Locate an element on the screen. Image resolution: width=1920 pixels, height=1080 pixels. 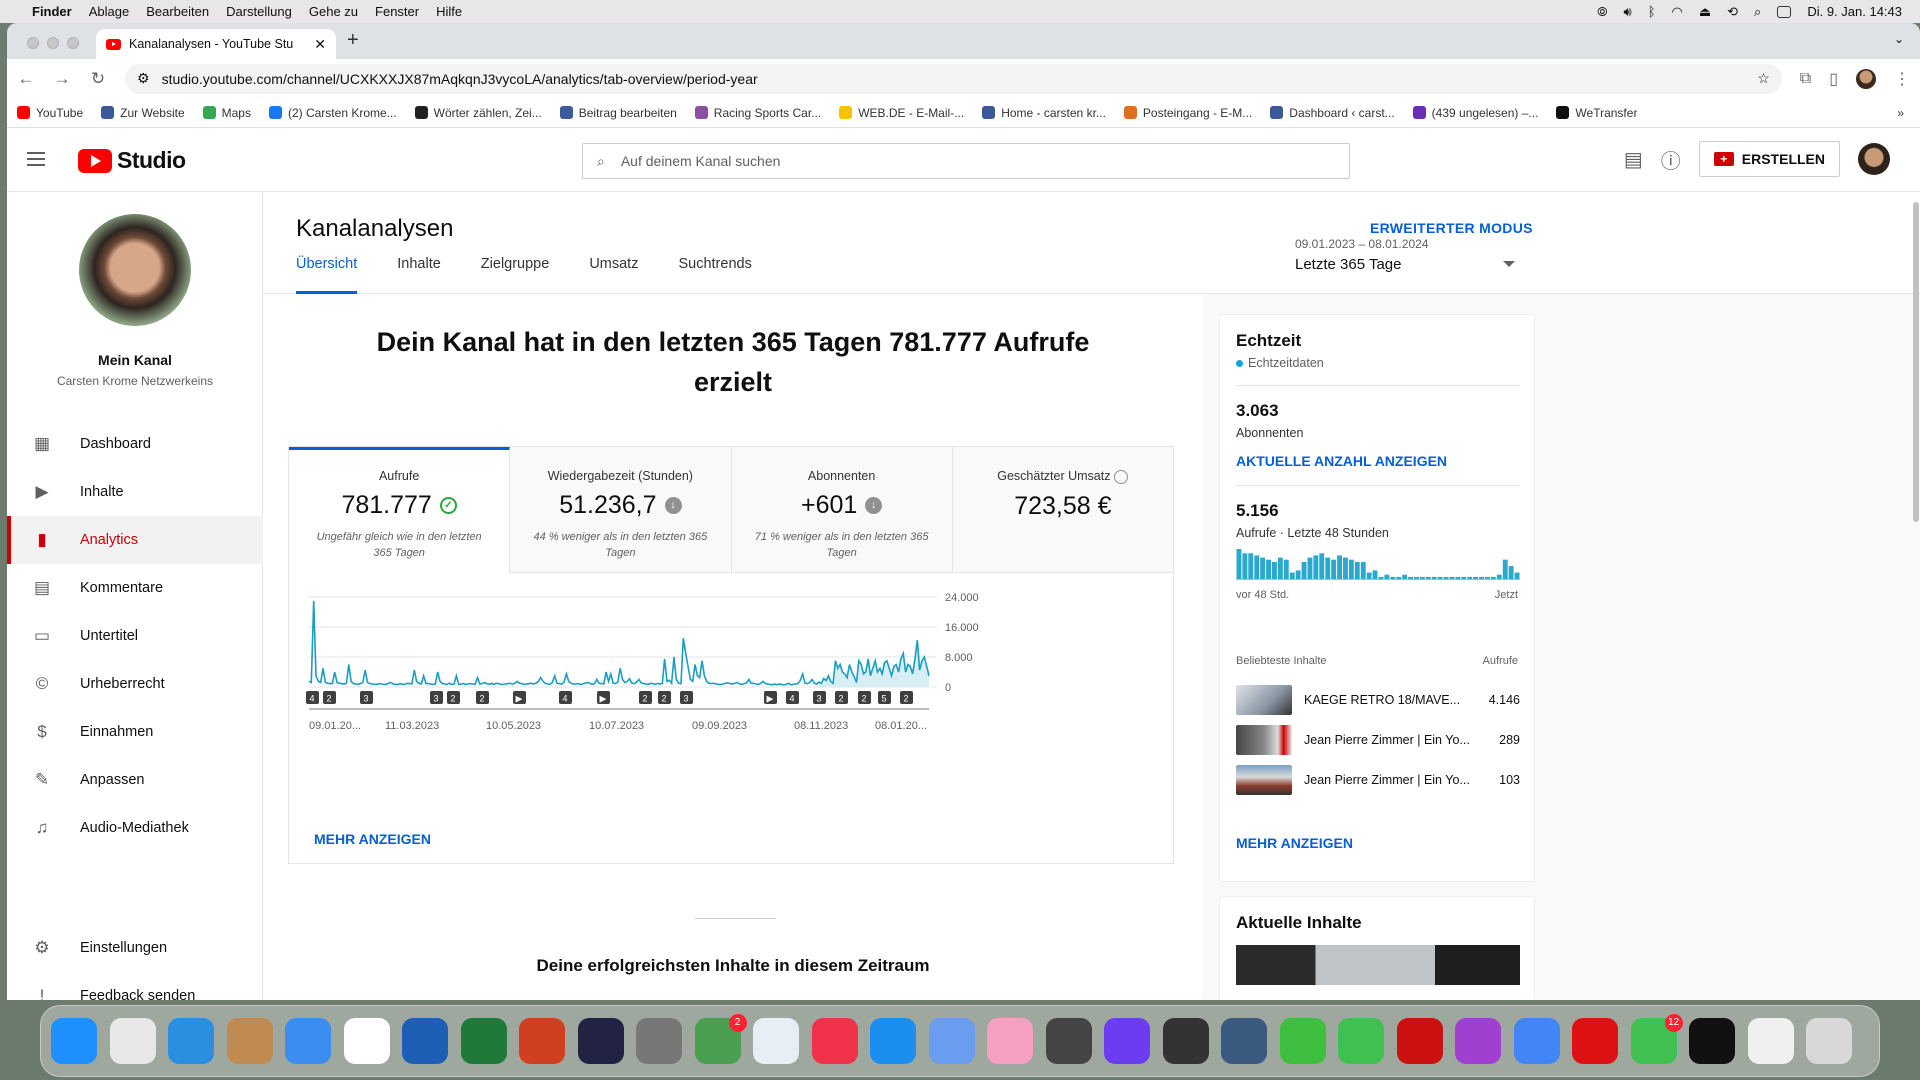
side-panel-icon: ▯ is located at coordinates (1833, 79).